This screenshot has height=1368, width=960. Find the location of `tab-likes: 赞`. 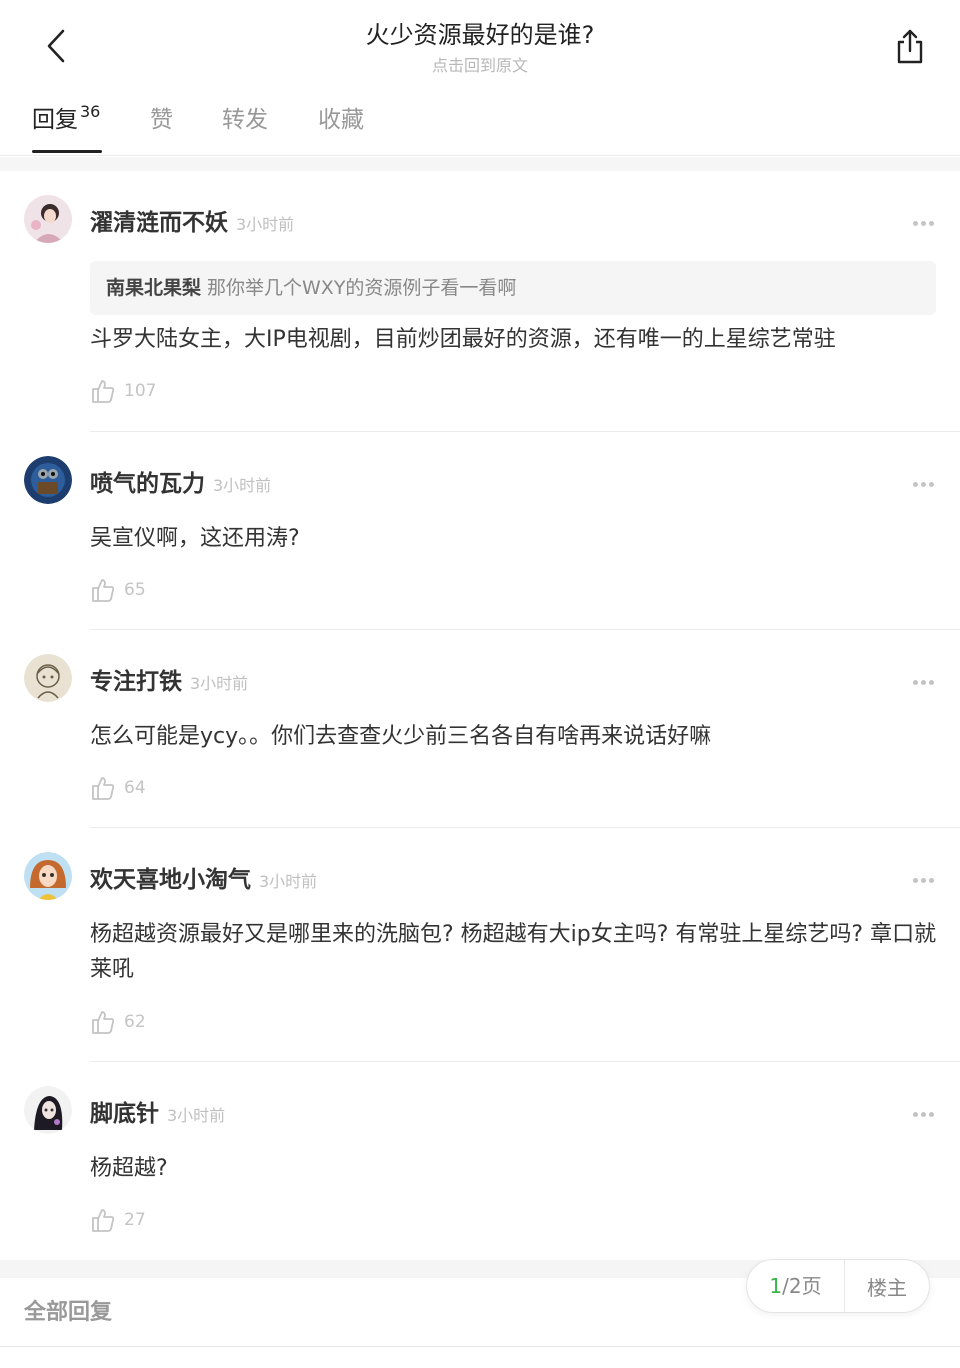

tab-likes: 赞 is located at coordinates (161, 120).